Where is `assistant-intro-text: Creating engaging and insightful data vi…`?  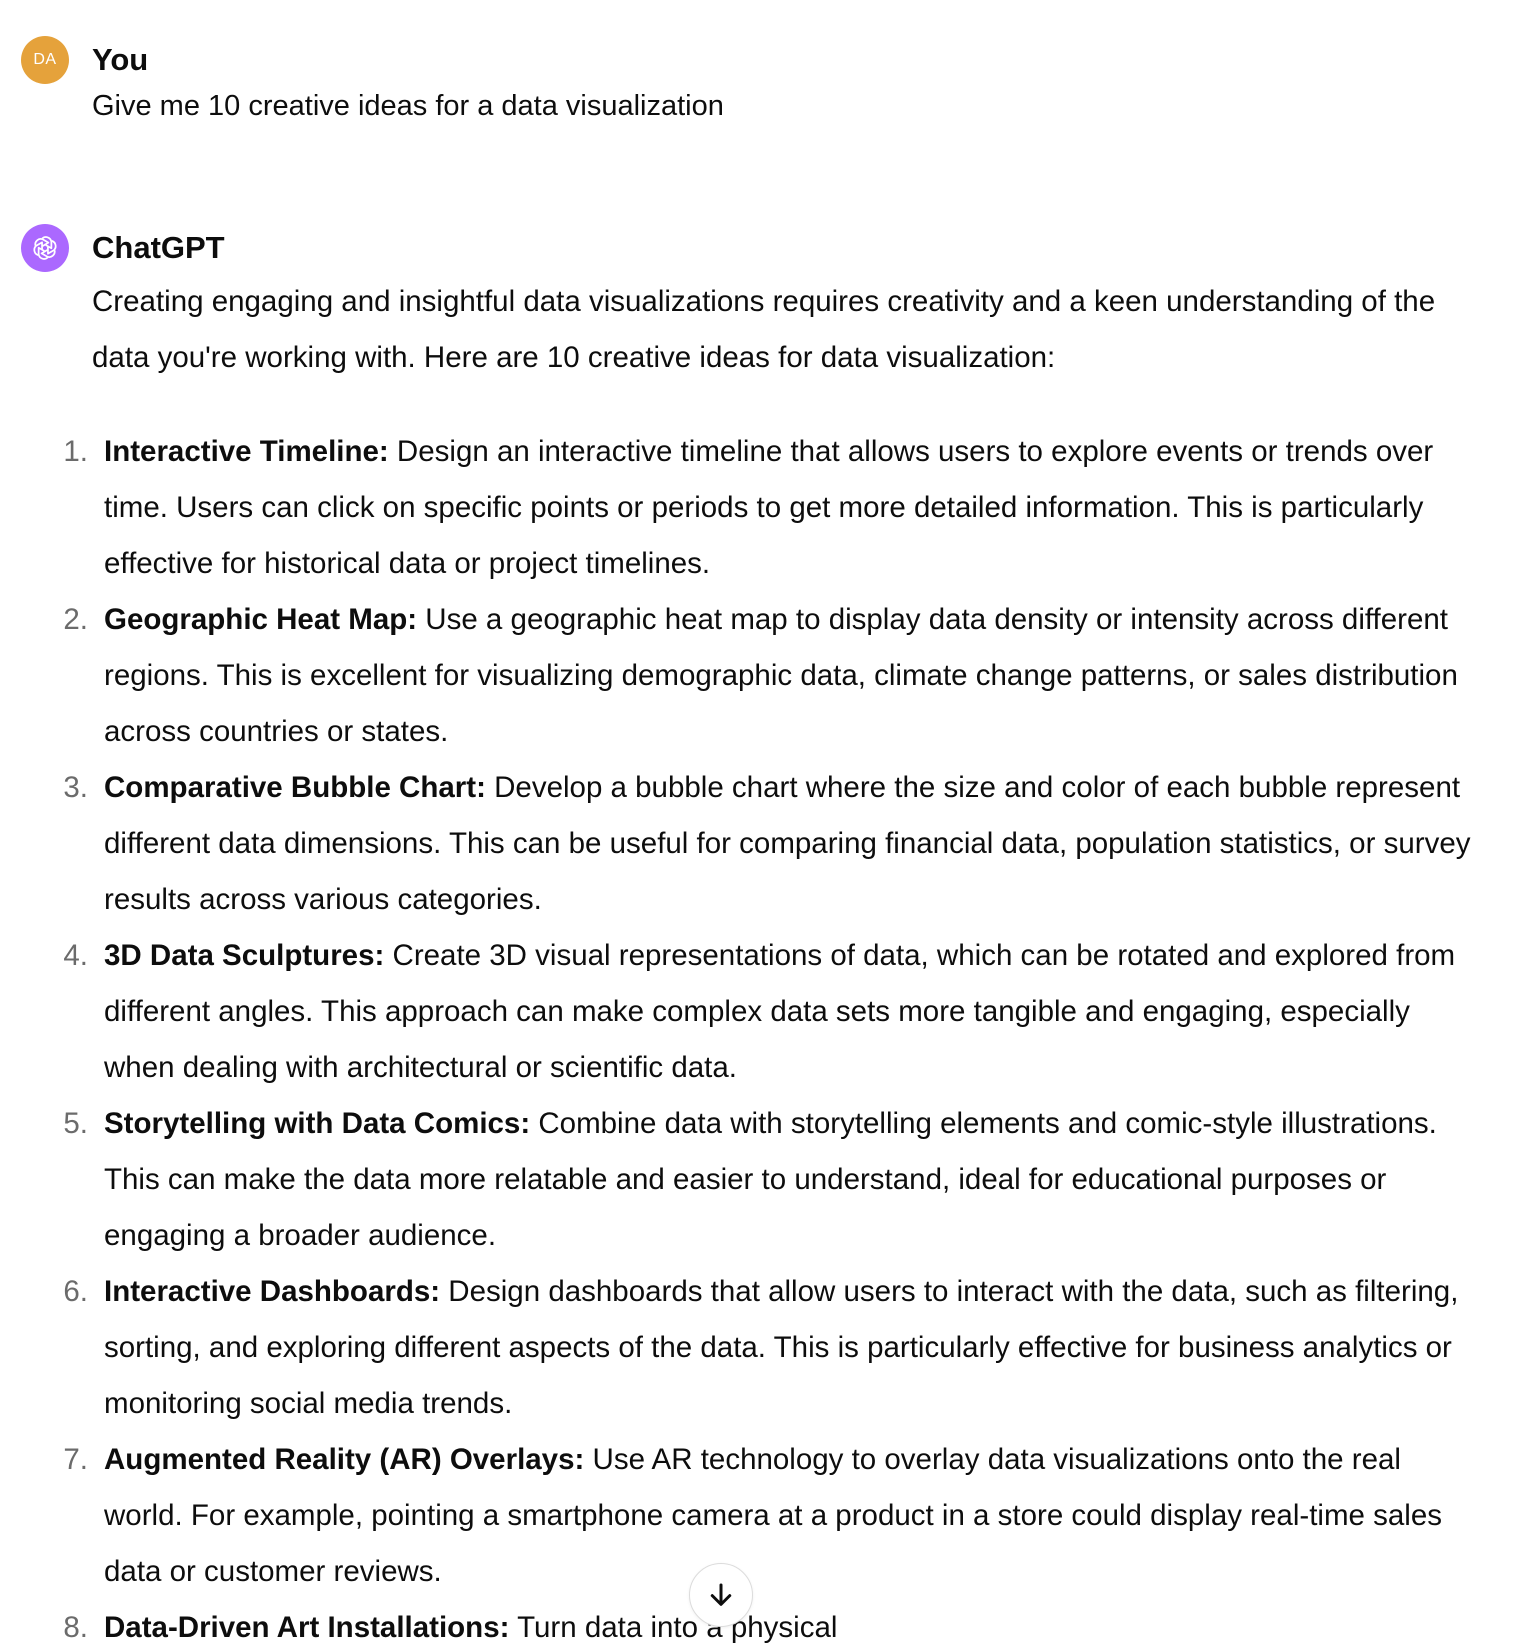 assistant-intro-text: Creating engaging and insightful data vi… is located at coordinates (764, 329).